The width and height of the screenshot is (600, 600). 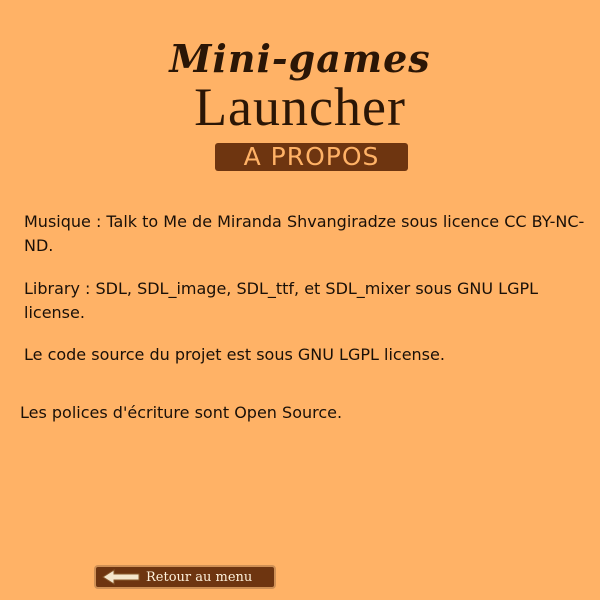 What do you see at coordinates (300, 107) in the screenshot?
I see `app-title-main: Launcher` at bounding box center [300, 107].